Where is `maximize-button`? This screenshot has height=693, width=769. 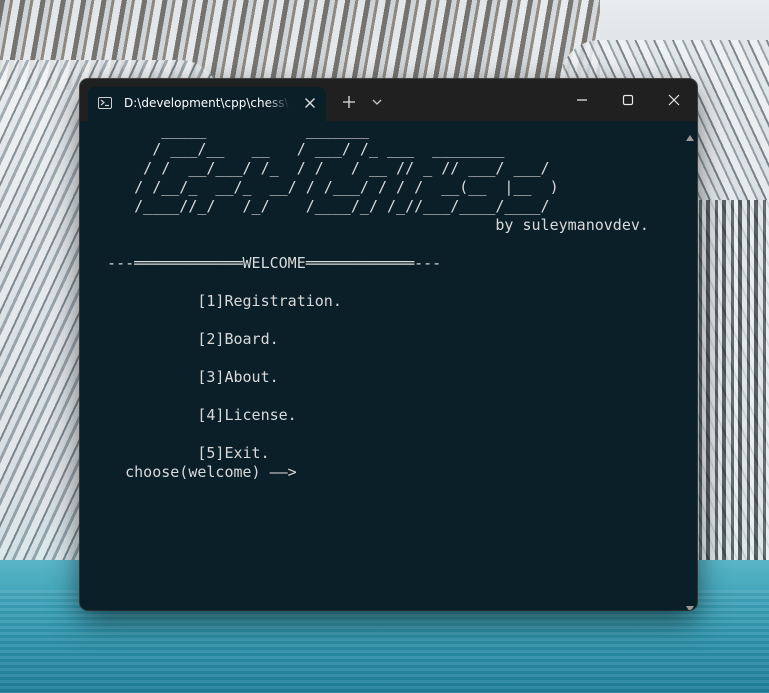 maximize-button is located at coordinates (628, 100).